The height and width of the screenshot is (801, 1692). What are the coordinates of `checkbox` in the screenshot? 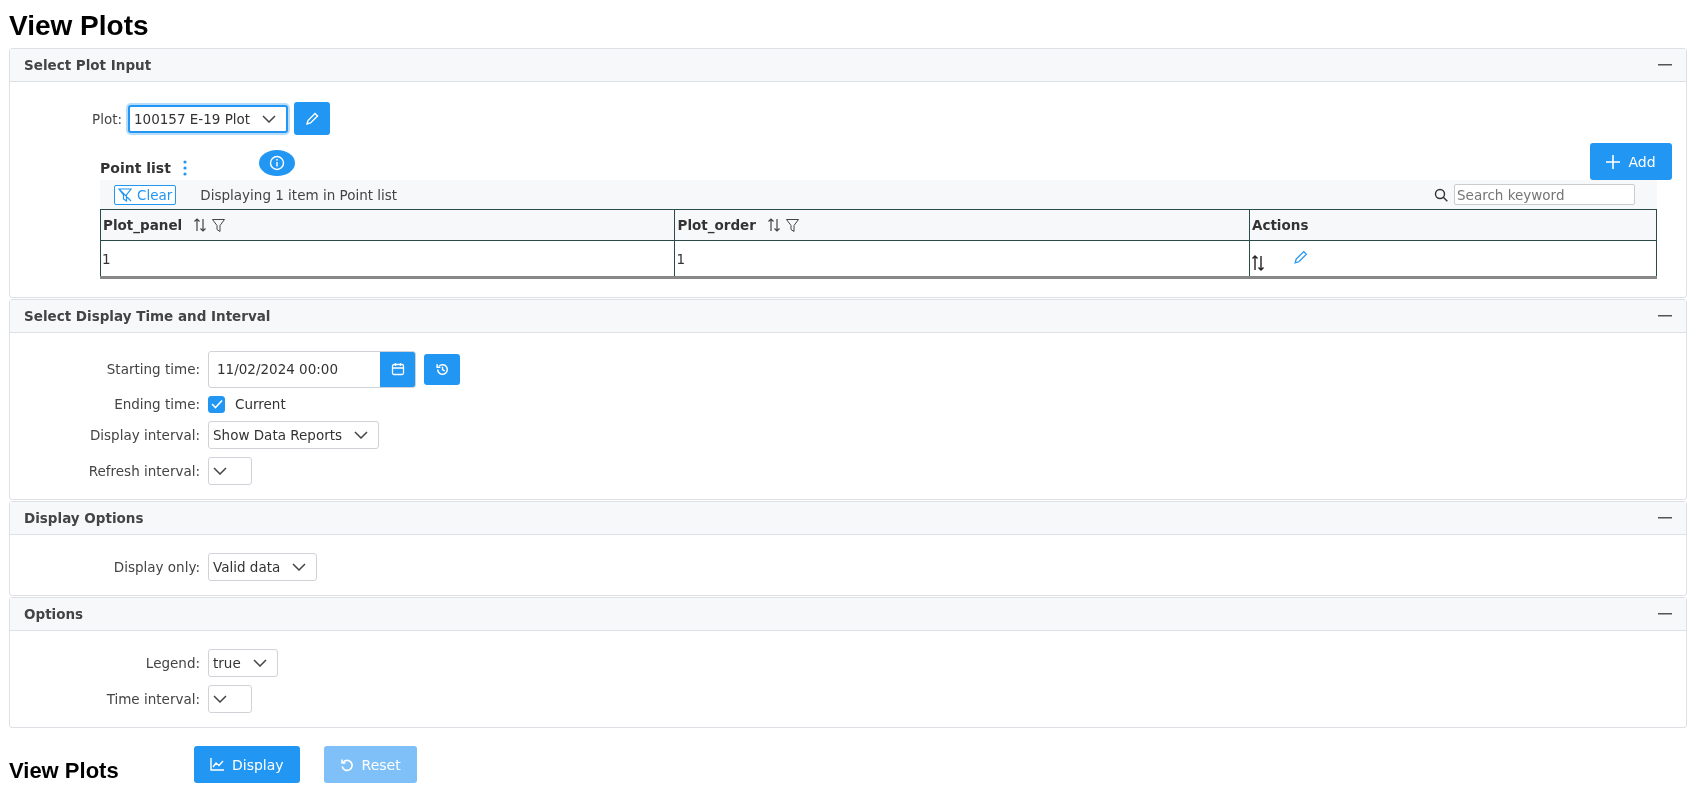 It's located at (216, 404).